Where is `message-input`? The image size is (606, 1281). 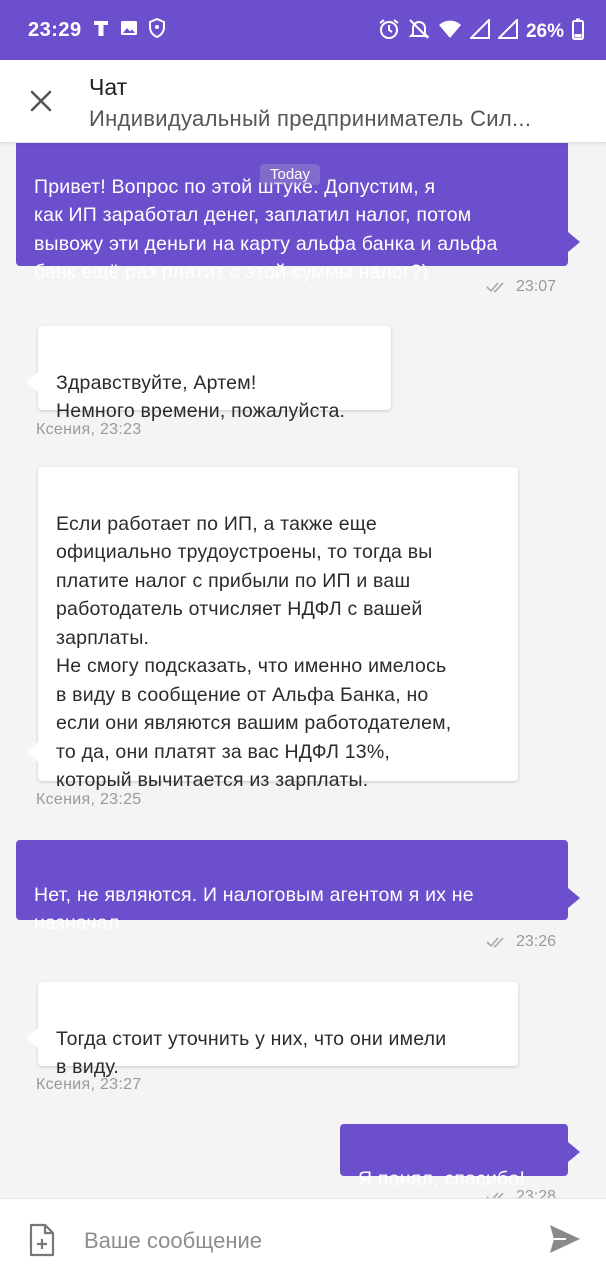
message-input is located at coordinates (304, 1241).